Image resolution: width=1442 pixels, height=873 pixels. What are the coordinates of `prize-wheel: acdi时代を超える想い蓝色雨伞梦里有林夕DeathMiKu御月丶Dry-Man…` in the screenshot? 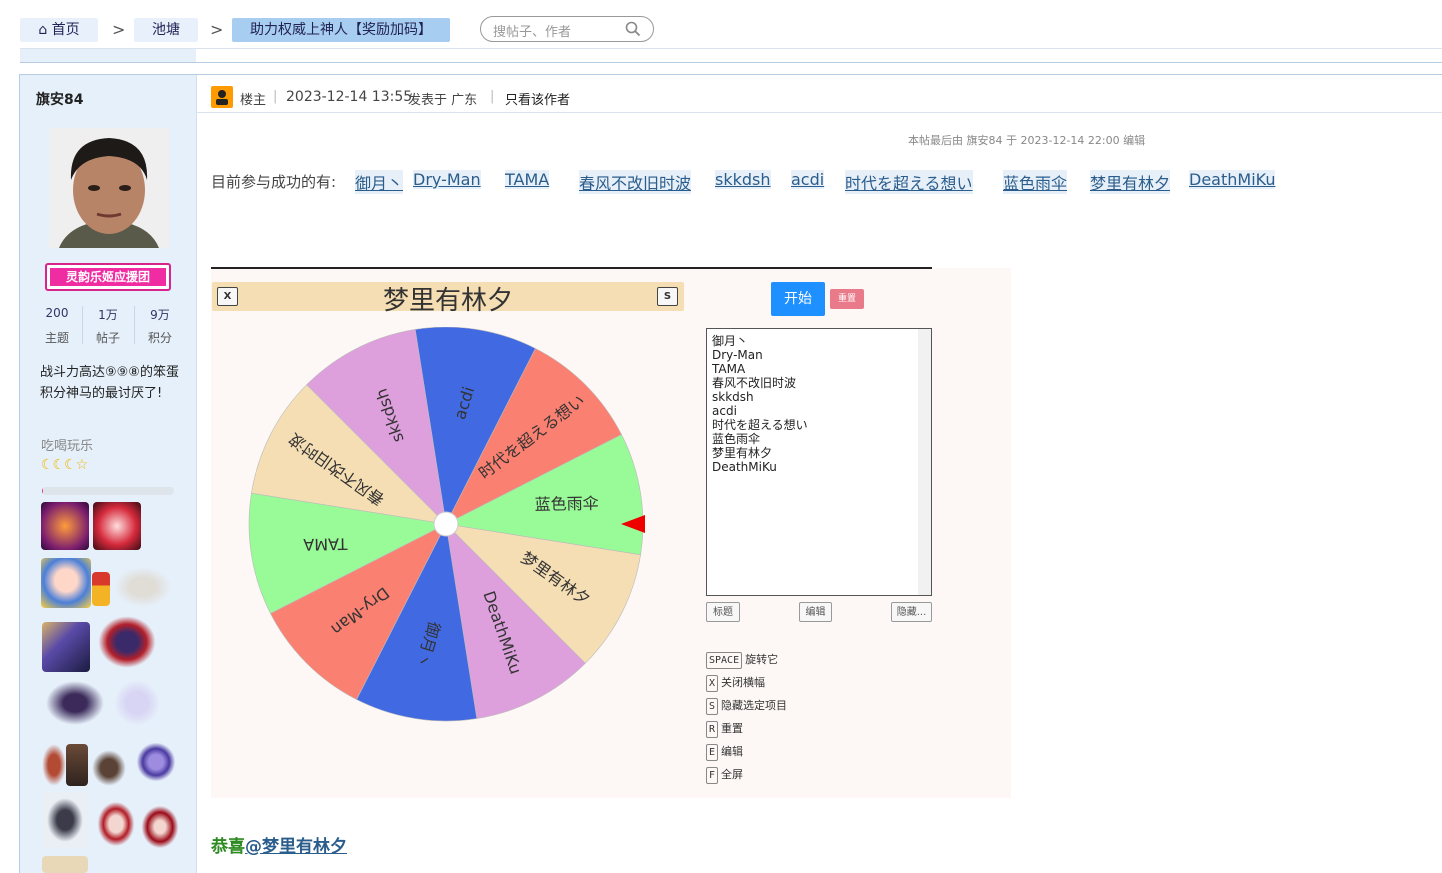 It's located at (448, 525).